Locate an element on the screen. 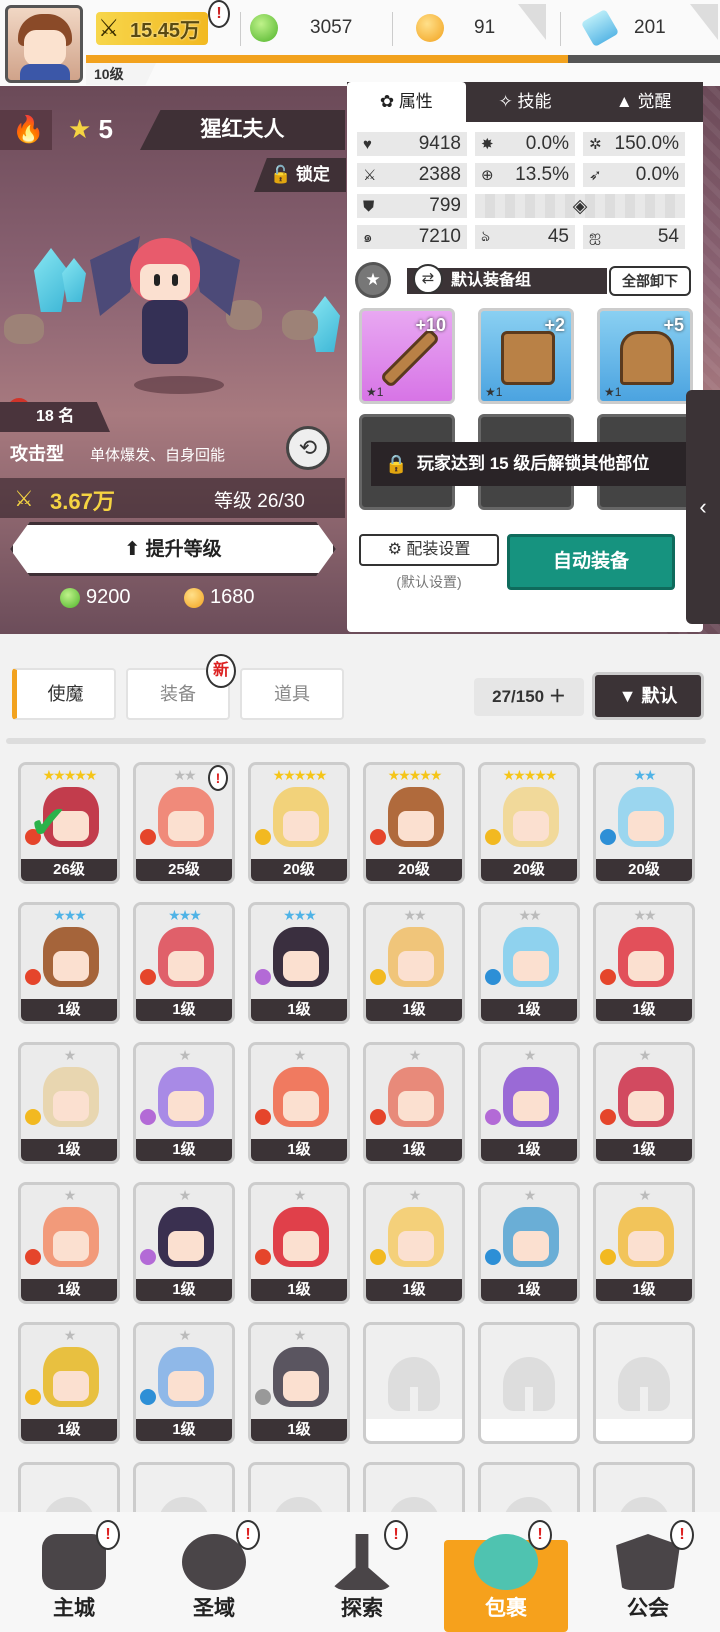  equip-group-row: ★ 默认装备组 ⇄ 全部卸下 is located at coordinates (525, 280).